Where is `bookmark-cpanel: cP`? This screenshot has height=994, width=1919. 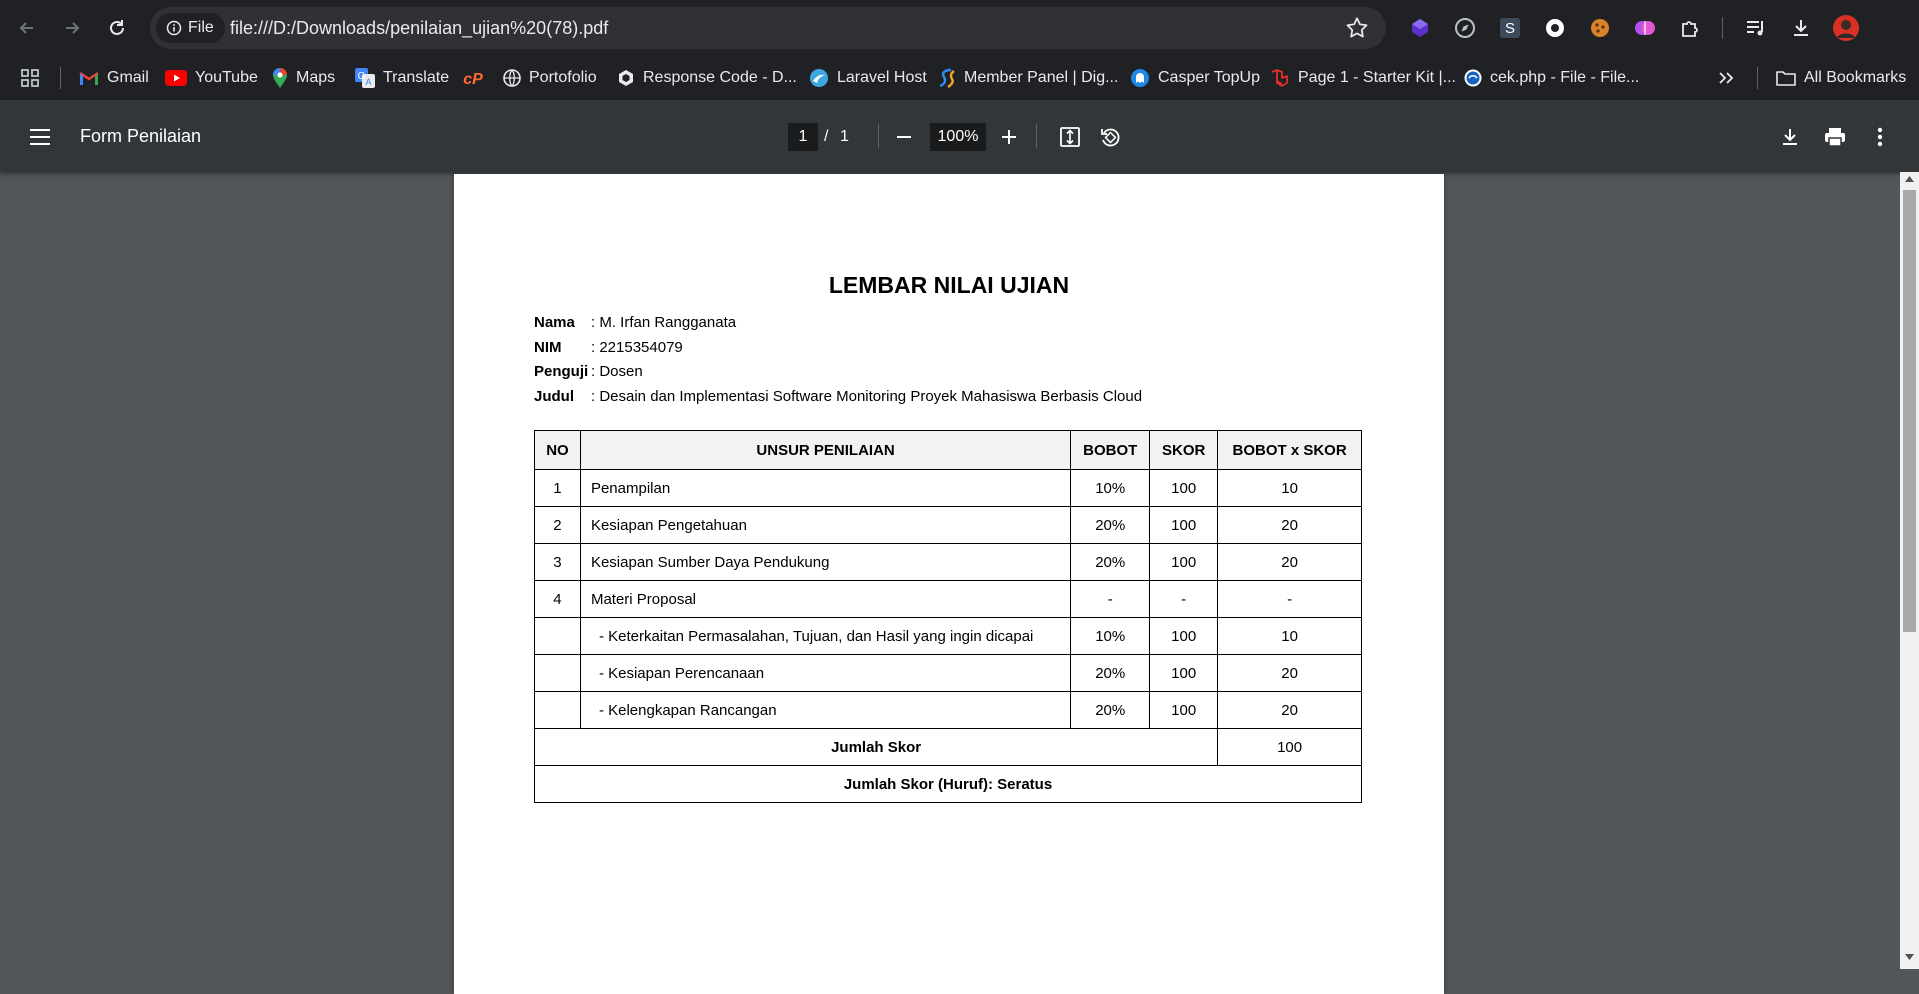 bookmark-cpanel: cP is located at coordinates (473, 78).